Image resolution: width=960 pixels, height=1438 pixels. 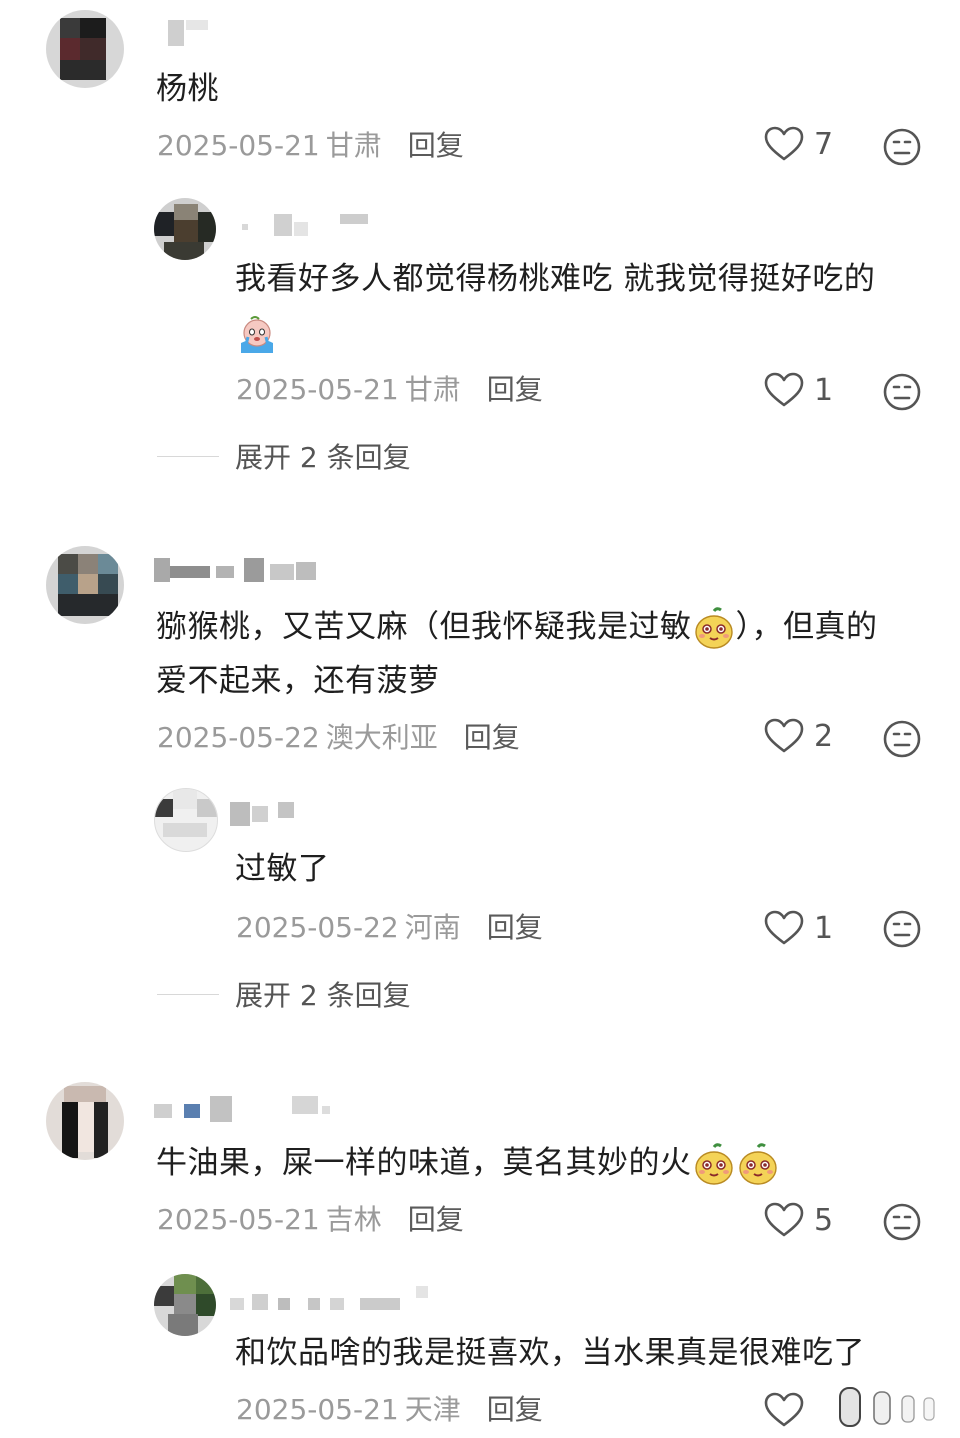 What do you see at coordinates (550, 1353) in the screenshot?
I see `reply-text: 和饮品啥的我是挺喜欢，当水果真是很难吃了` at bounding box center [550, 1353].